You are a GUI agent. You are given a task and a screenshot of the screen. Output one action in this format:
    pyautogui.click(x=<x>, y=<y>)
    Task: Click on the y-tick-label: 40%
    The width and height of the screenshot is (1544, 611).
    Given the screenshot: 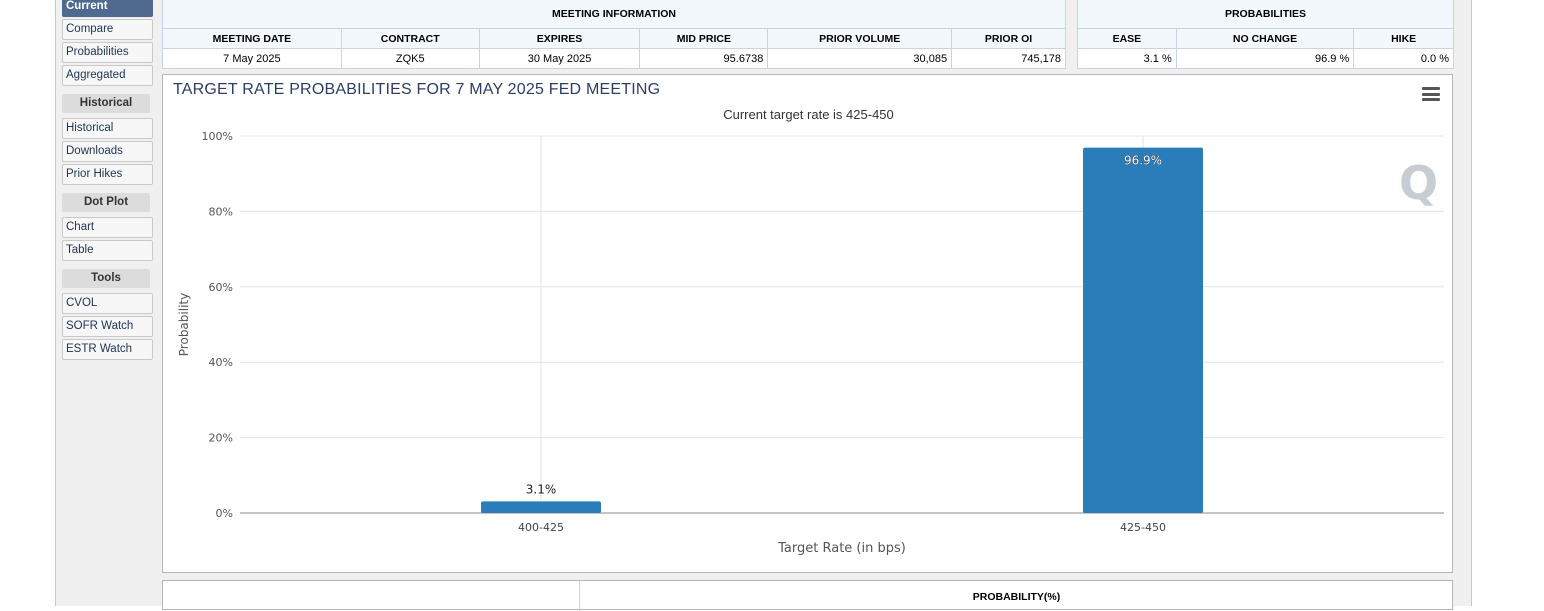 What is the action you would take?
    pyautogui.click(x=221, y=362)
    